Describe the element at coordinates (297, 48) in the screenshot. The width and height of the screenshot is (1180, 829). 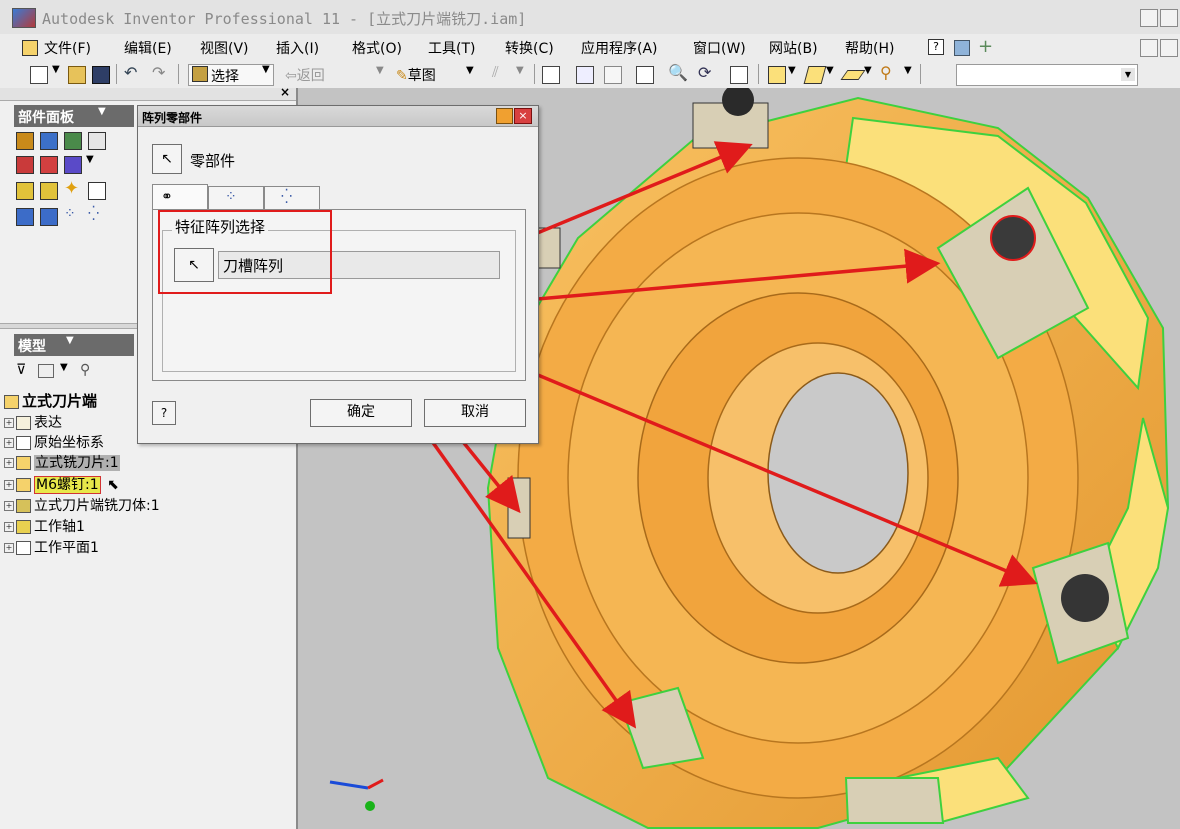
I see `menu-insert: 插入(I)` at that location.